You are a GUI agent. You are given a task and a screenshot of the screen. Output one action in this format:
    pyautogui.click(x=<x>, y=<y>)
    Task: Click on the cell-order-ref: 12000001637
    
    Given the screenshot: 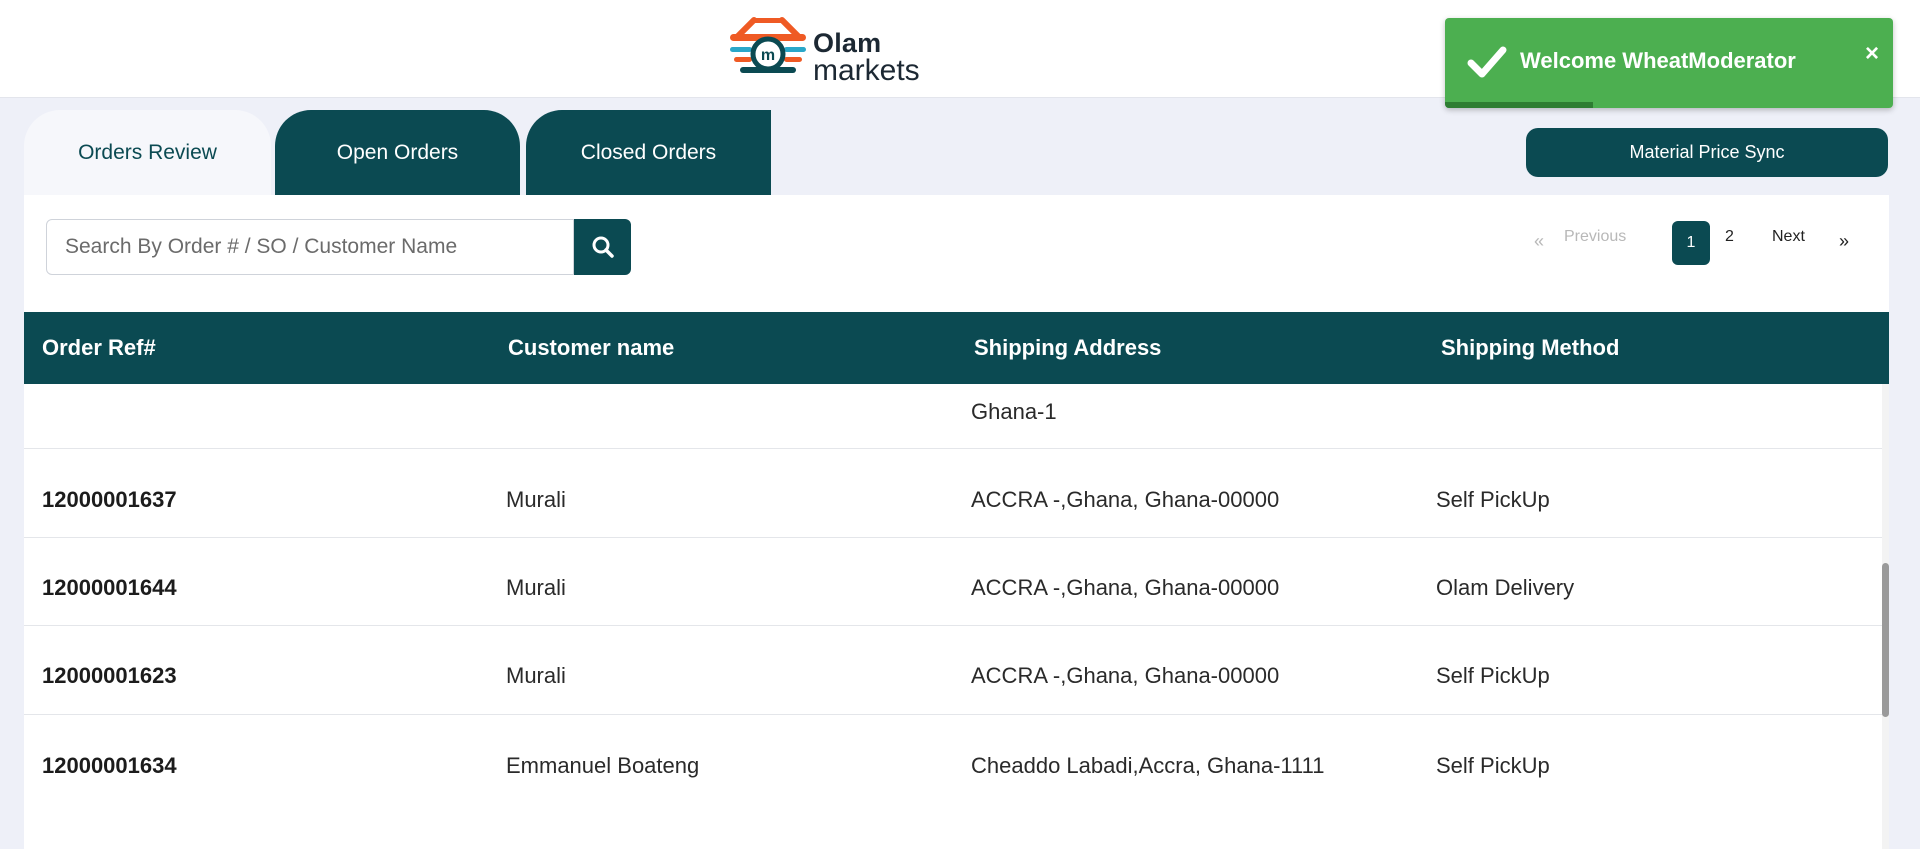 What is the action you would take?
    pyautogui.click(x=109, y=499)
    